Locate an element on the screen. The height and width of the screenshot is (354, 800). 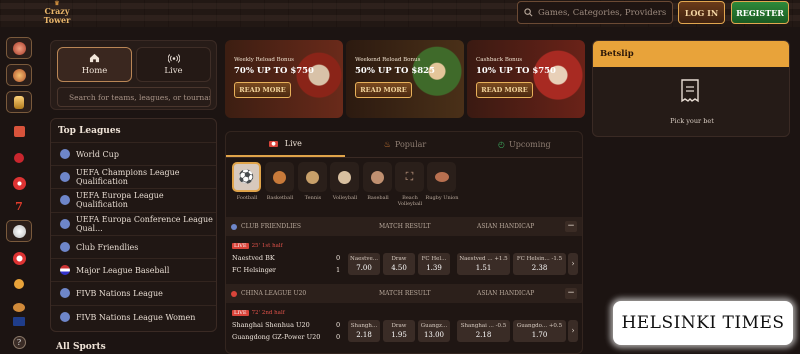
all-sports-title: All Sports is located at coordinates (81, 347).